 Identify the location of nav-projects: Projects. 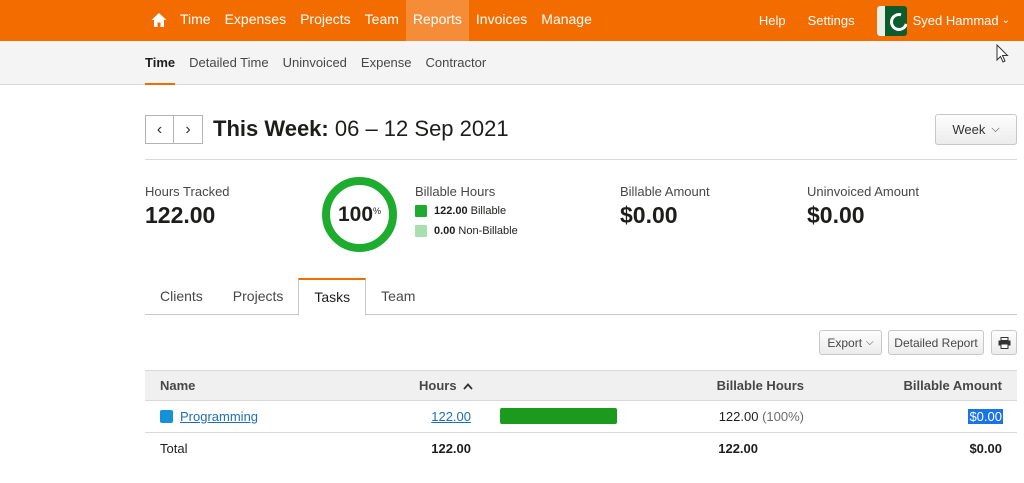
(325, 20).